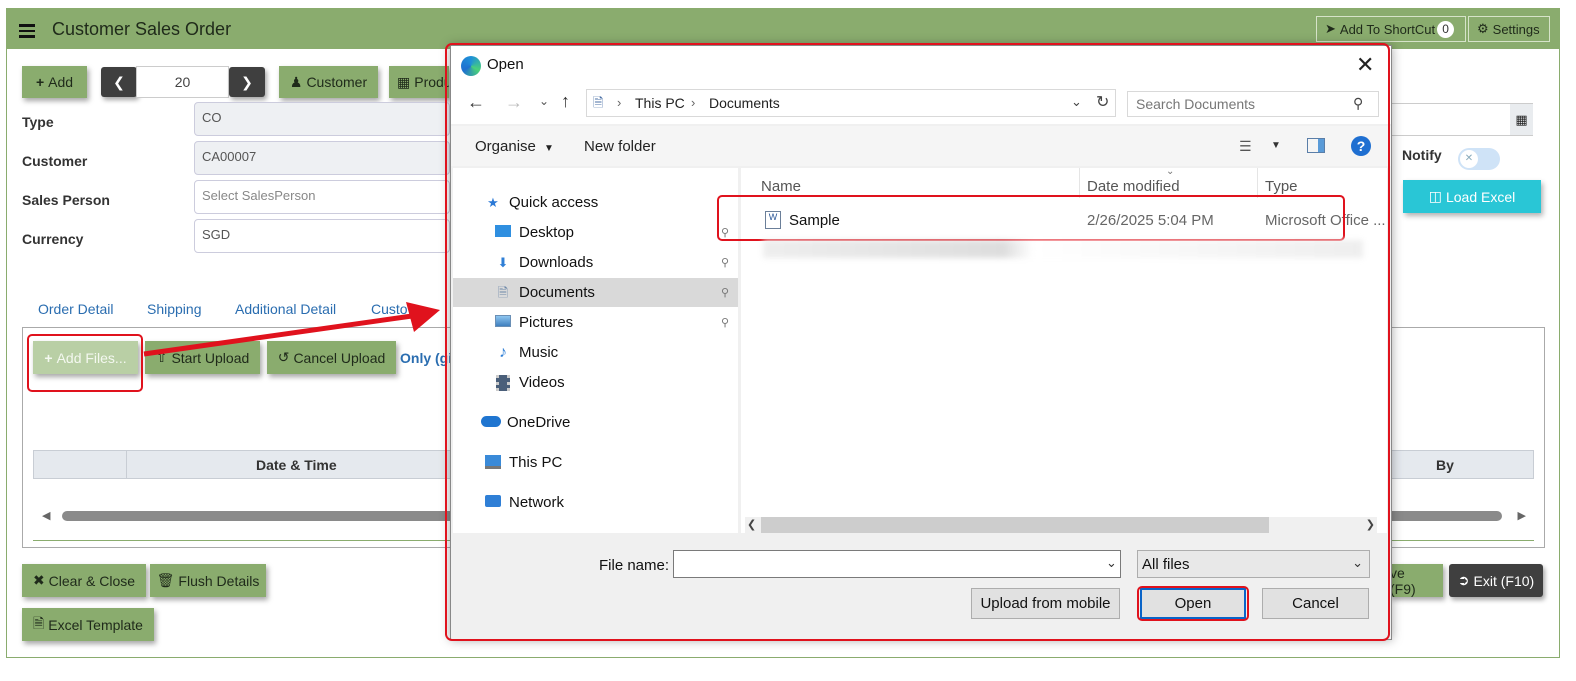 This screenshot has height=681, width=1576. What do you see at coordinates (38, 122) in the screenshot?
I see `type-label: Type` at bounding box center [38, 122].